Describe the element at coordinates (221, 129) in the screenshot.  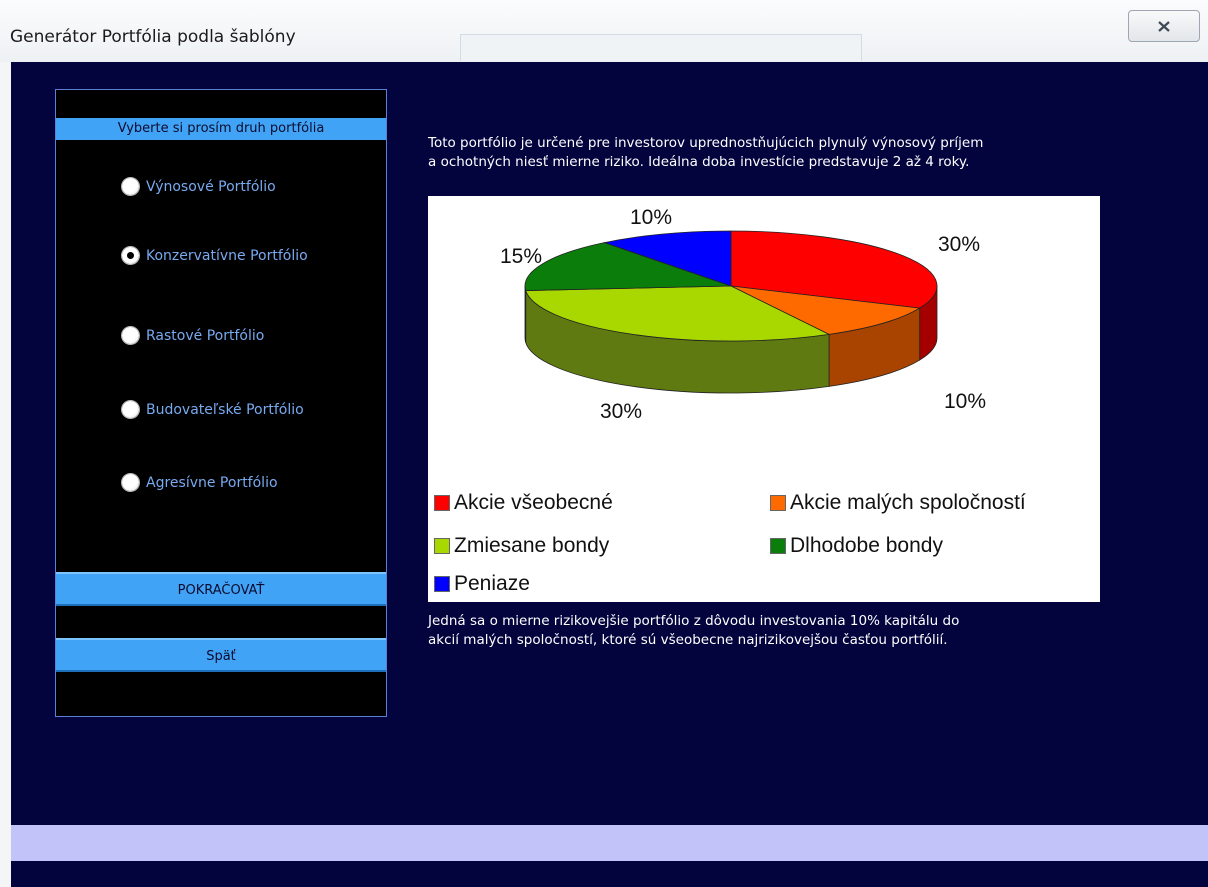
I see `panel-header: Vyberte si prosím druh portfólia` at that location.